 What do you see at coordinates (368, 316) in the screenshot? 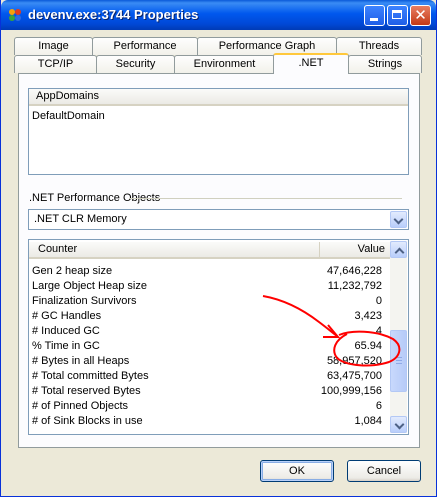
I see `counter-value: 3,423` at bounding box center [368, 316].